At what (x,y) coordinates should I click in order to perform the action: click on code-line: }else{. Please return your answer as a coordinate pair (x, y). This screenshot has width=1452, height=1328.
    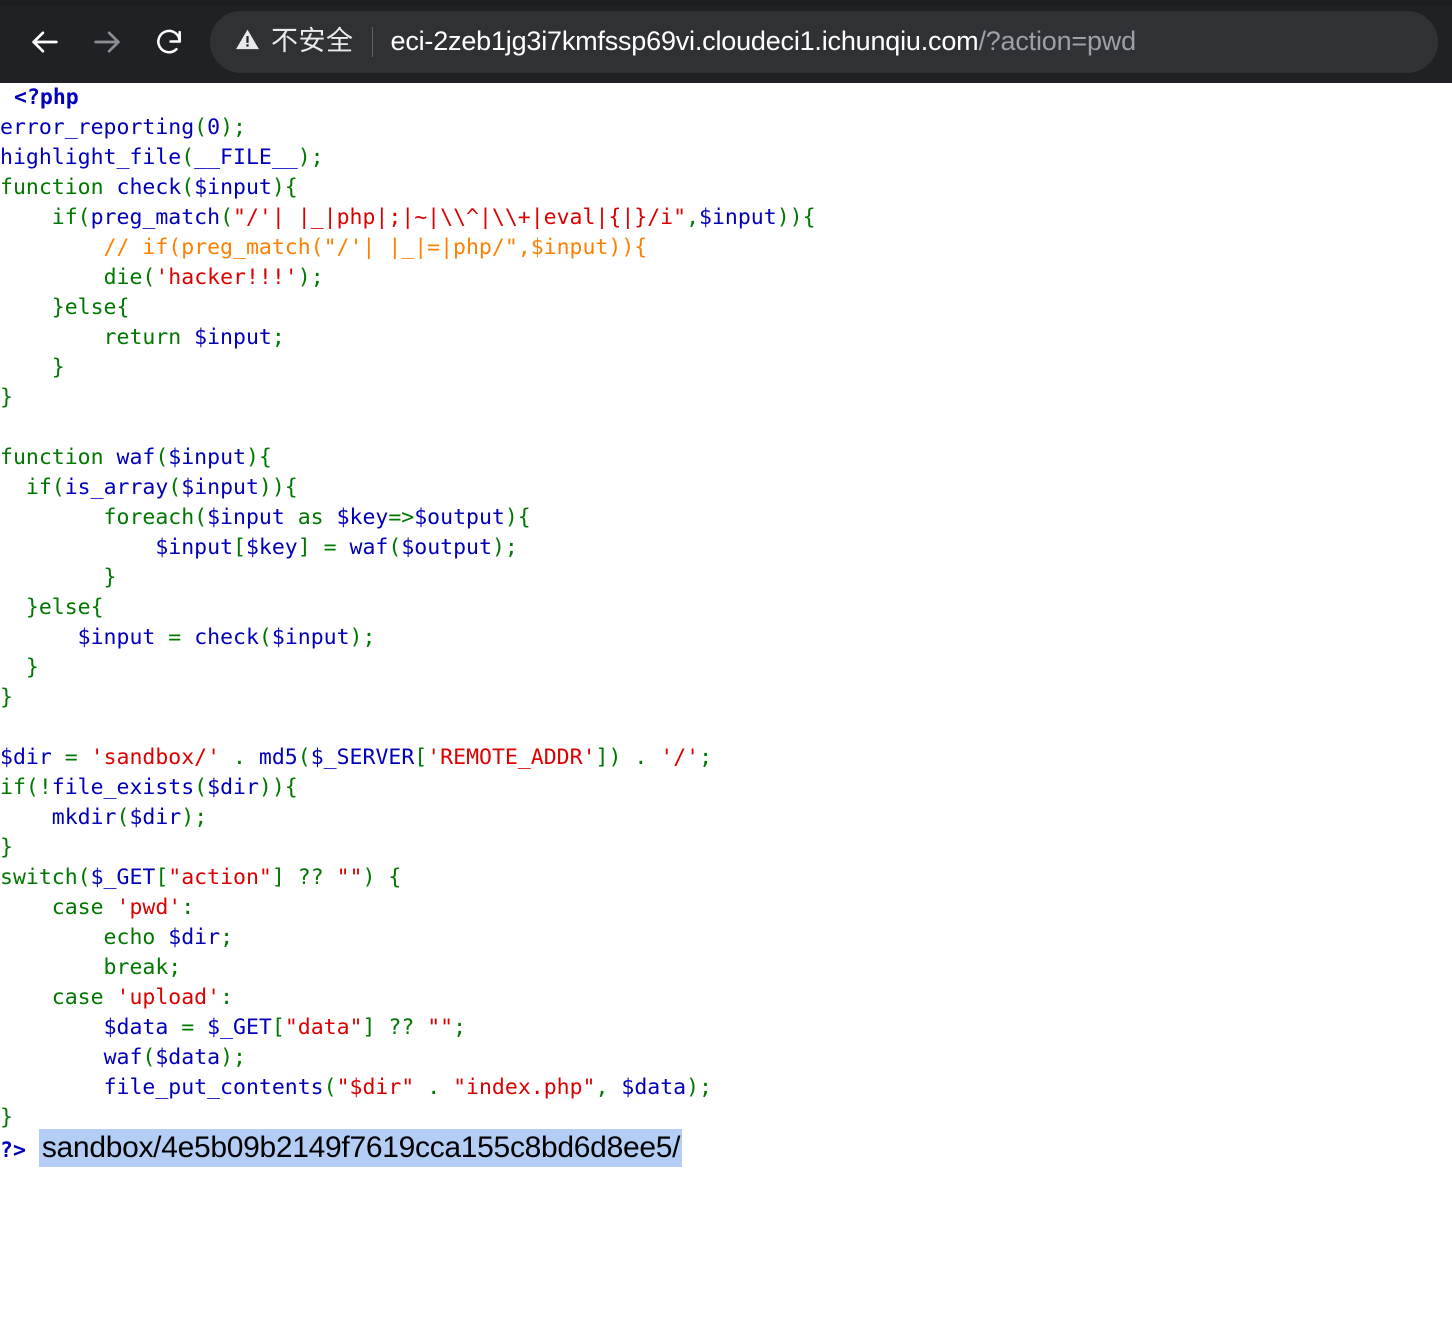
    Looking at the image, I should click on (65, 307).